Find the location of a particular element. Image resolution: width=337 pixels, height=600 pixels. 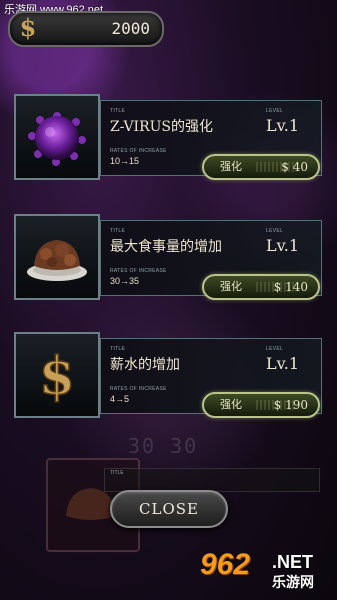

upgrade-rates: 4→5 is located at coordinates (120, 399).